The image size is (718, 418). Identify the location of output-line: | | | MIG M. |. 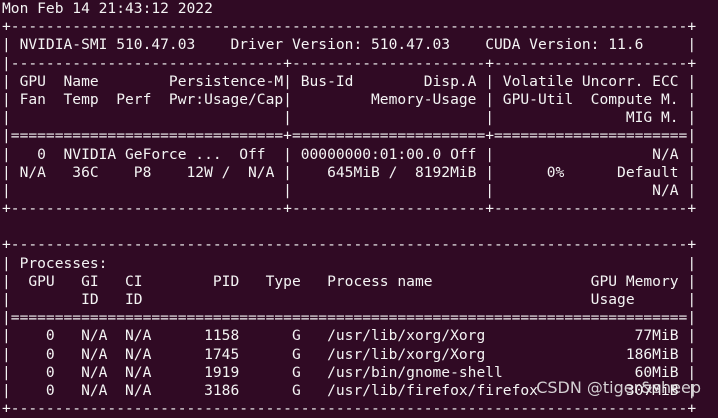
(349, 118).